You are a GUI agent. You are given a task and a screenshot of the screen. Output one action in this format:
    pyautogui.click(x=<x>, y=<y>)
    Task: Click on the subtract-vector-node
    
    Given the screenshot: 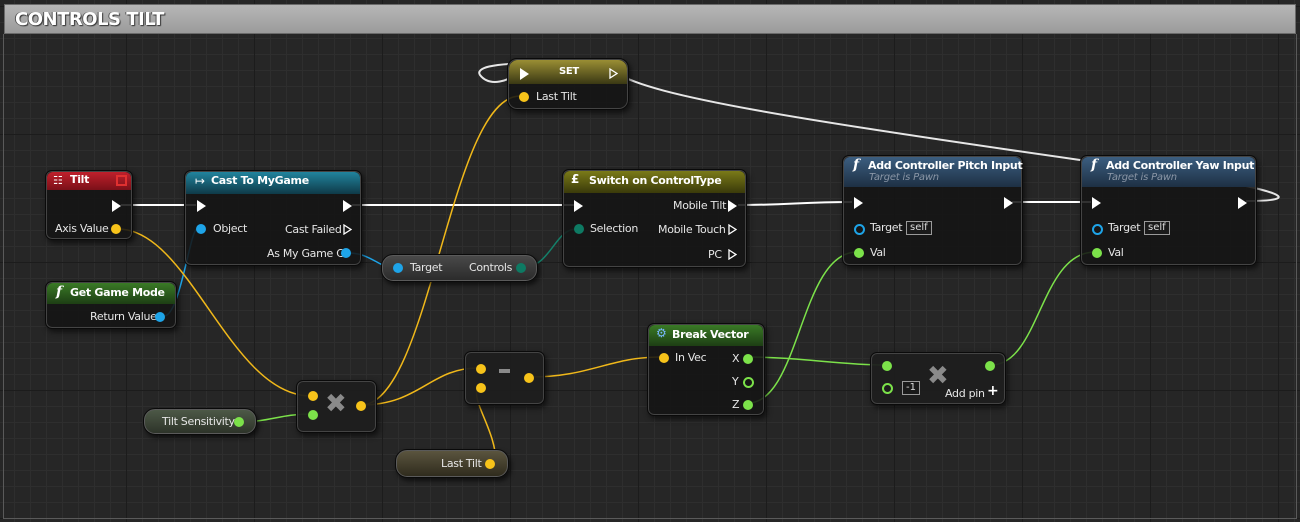 What is the action you would take?
    pyautogui.click(x=504, y=378)
    